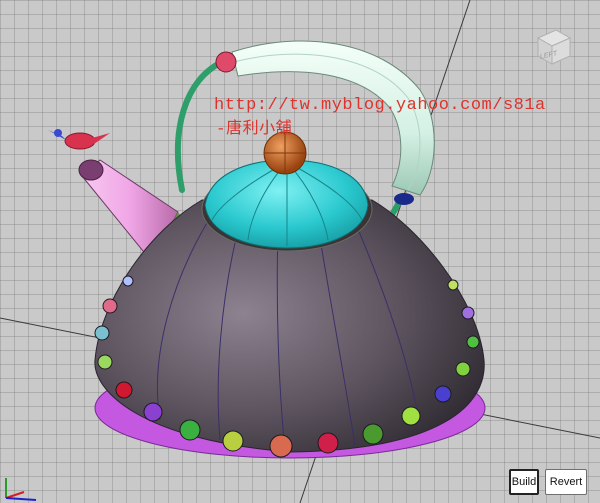  What do you see at coordinates (254, 129) in the screenshot?
I see `watermark-shop-name: -唐利小舖` at bounding box center [254, 129].